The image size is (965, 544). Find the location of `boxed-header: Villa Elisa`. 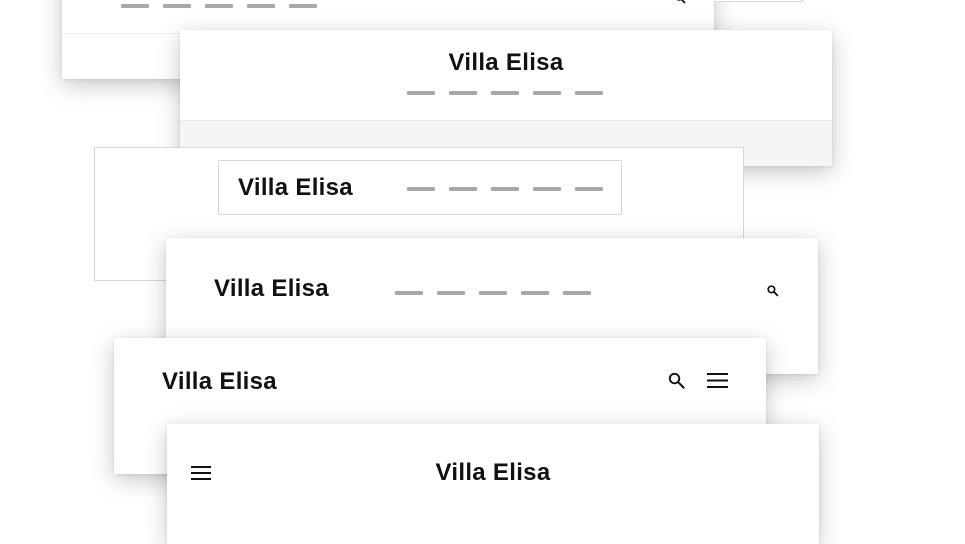

boxed-header: Villa Elisa is located at coordinates (420, 187).